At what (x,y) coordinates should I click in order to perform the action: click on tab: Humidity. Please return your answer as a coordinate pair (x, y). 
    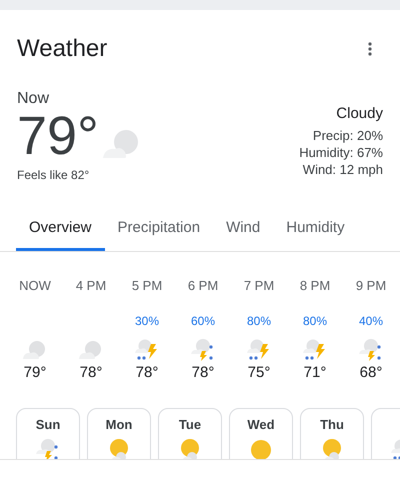
    Looking at the image, I should click on (315, 229).